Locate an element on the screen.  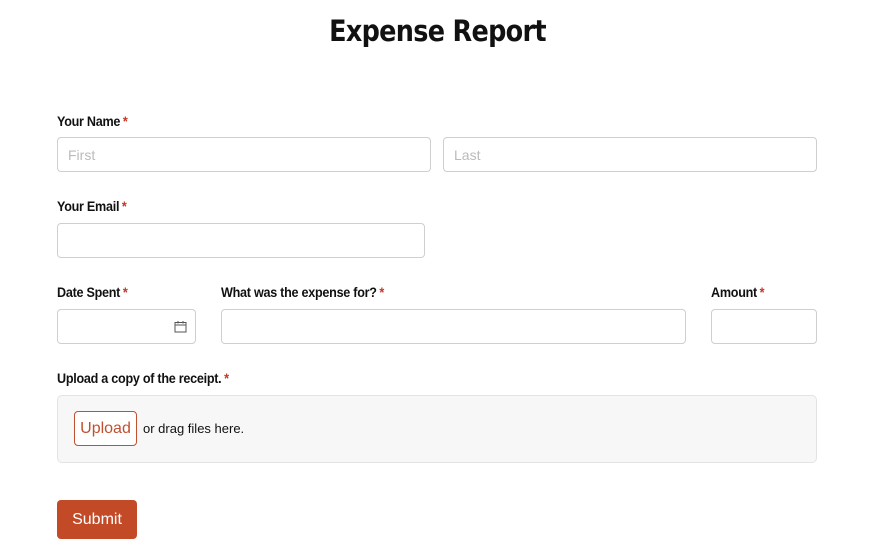
amount-input is located at coordinates (764, 326).